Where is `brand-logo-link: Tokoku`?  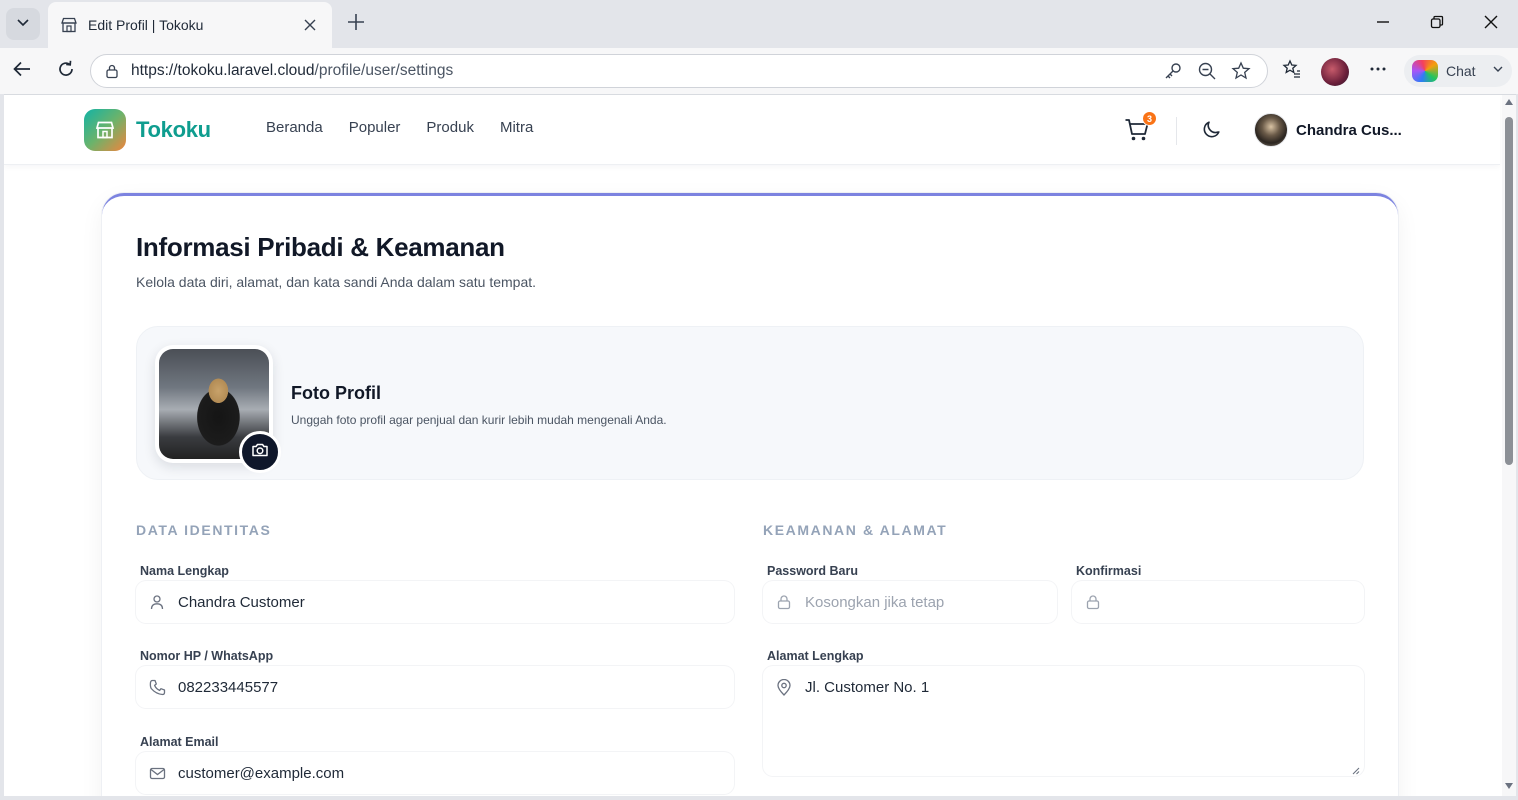
brand-logo-link: Tokoku is located at coordinates (147, 130).